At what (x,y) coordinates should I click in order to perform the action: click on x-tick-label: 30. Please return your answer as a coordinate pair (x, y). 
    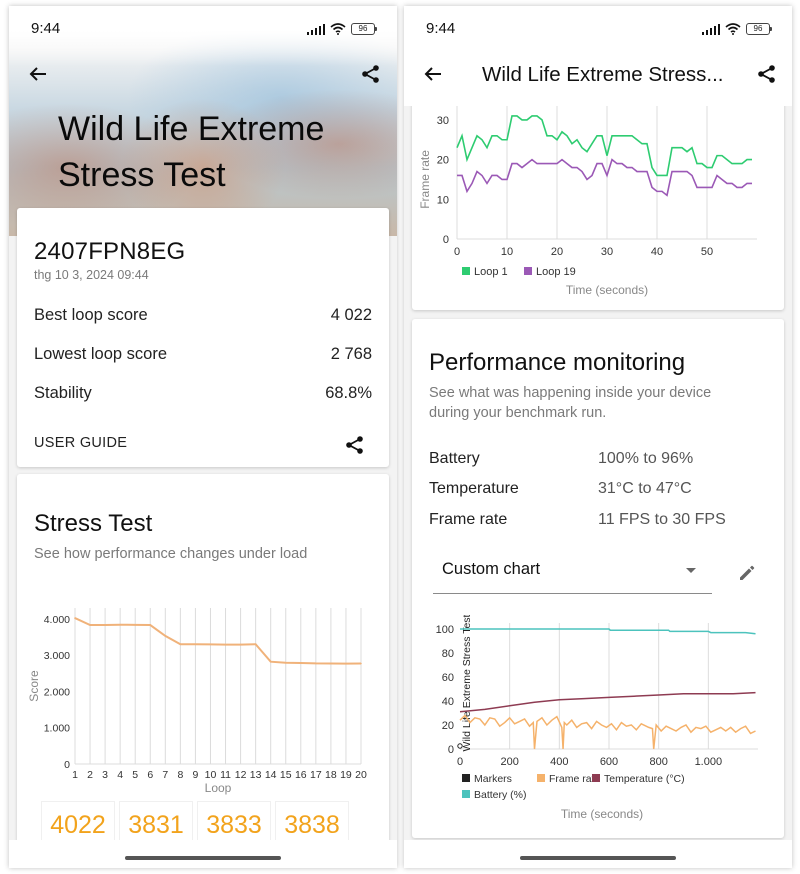
    Looking at the image, I should click on (607, 252).